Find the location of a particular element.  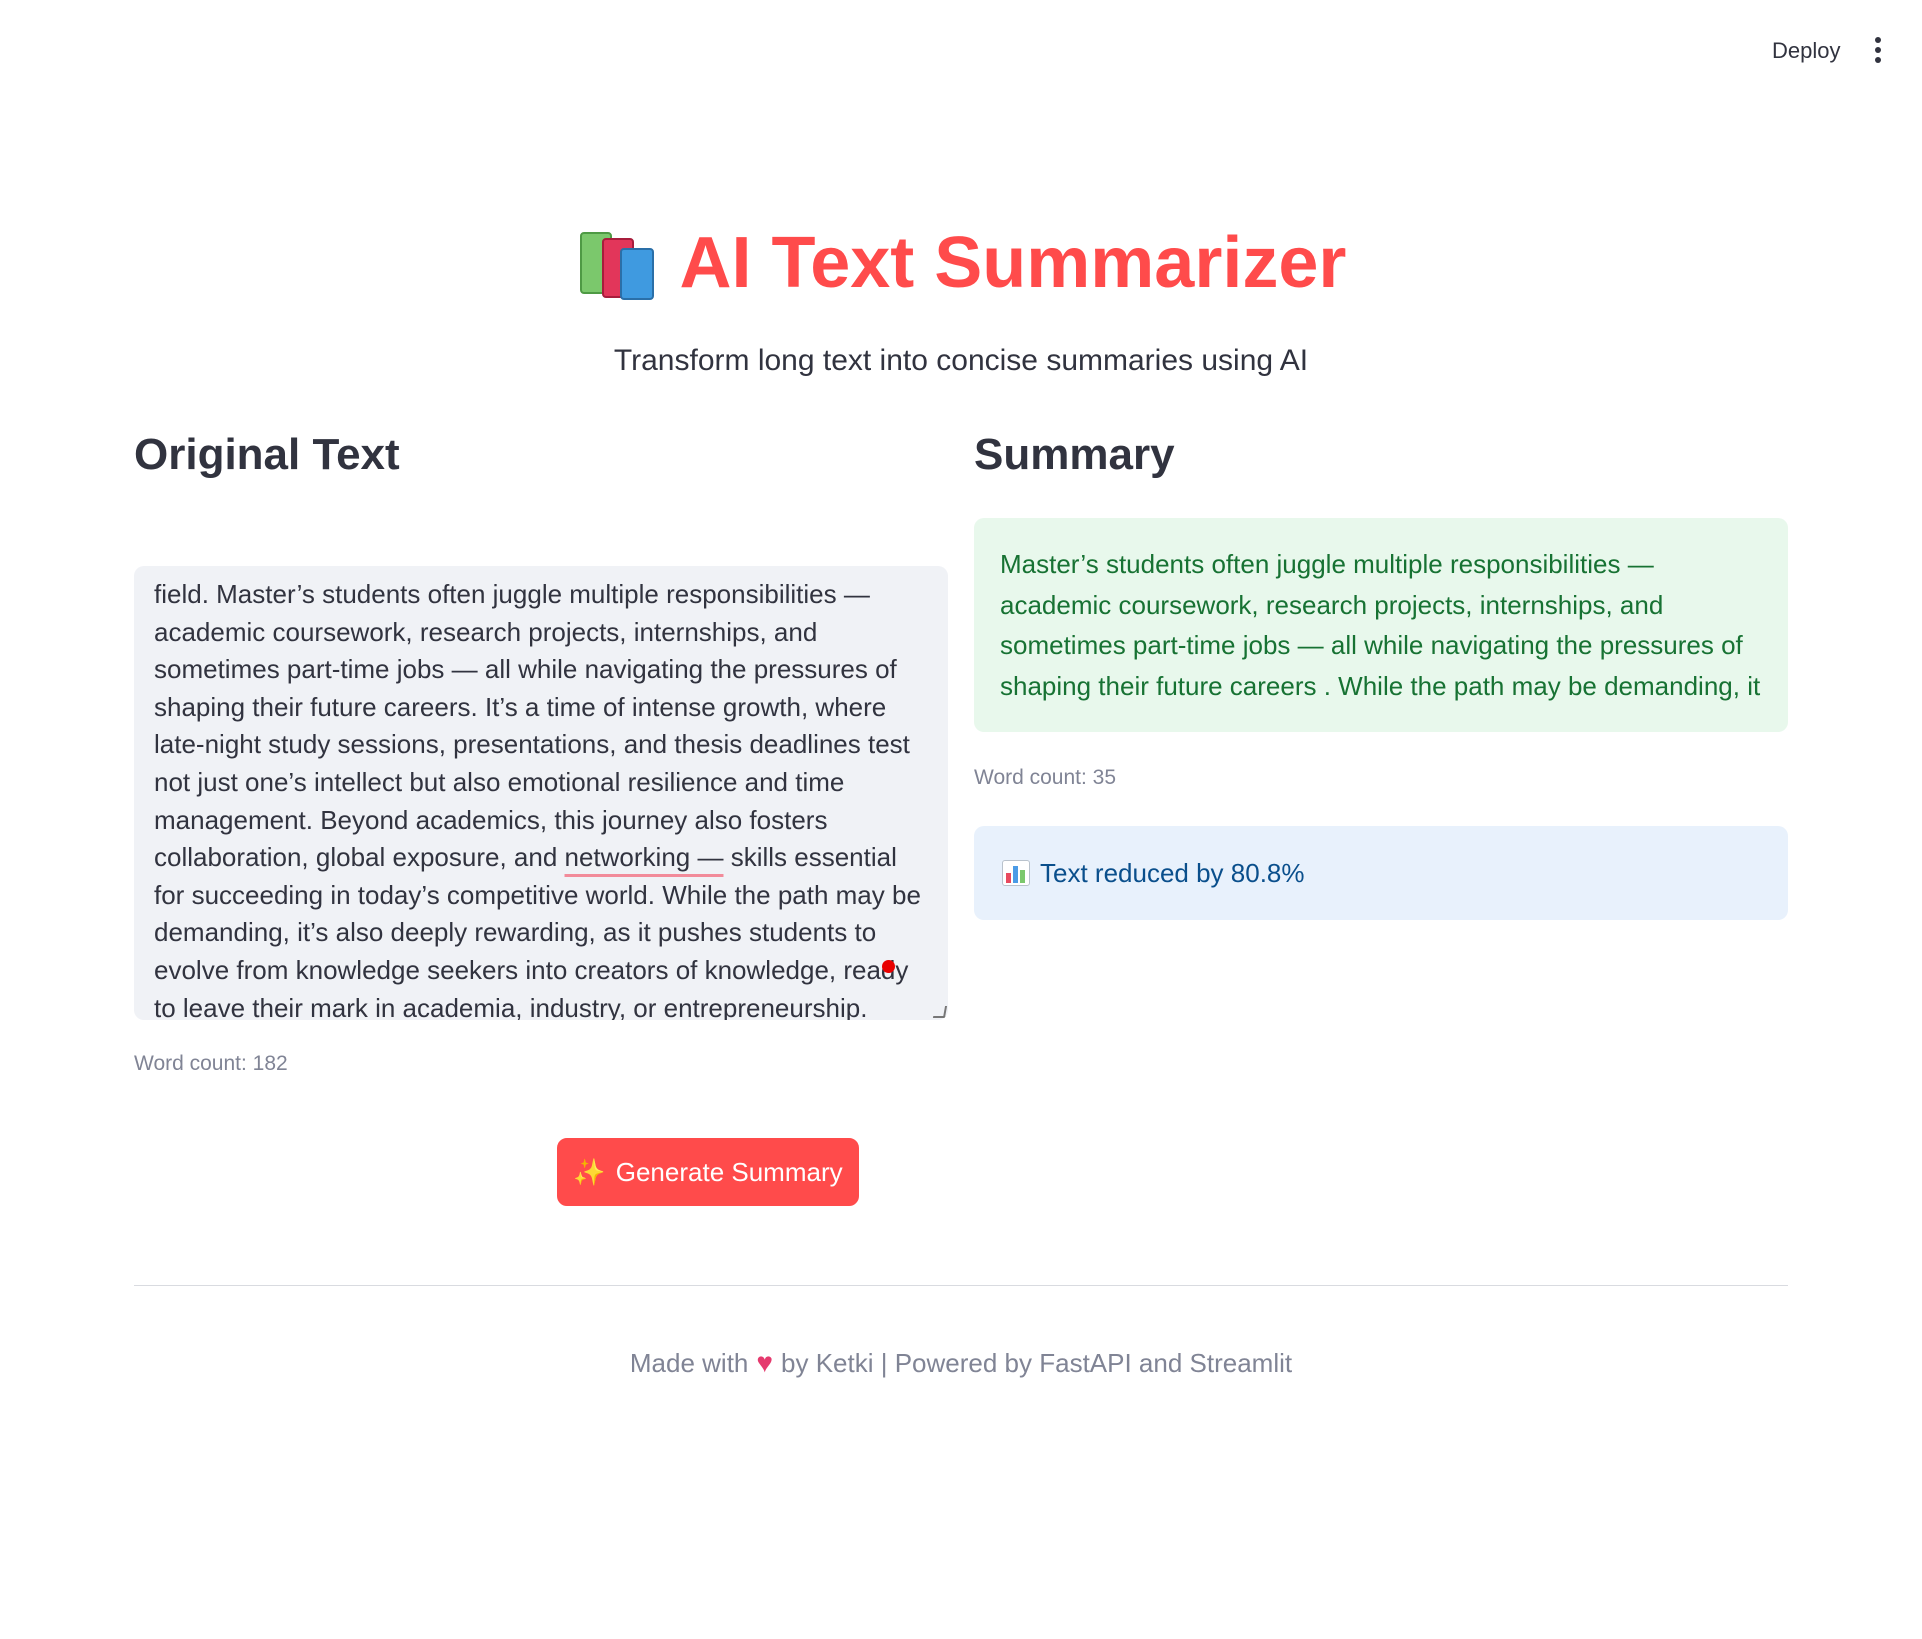

generate-summary-button: ✨ Generate Summary is located at coordinates (708, 1172).